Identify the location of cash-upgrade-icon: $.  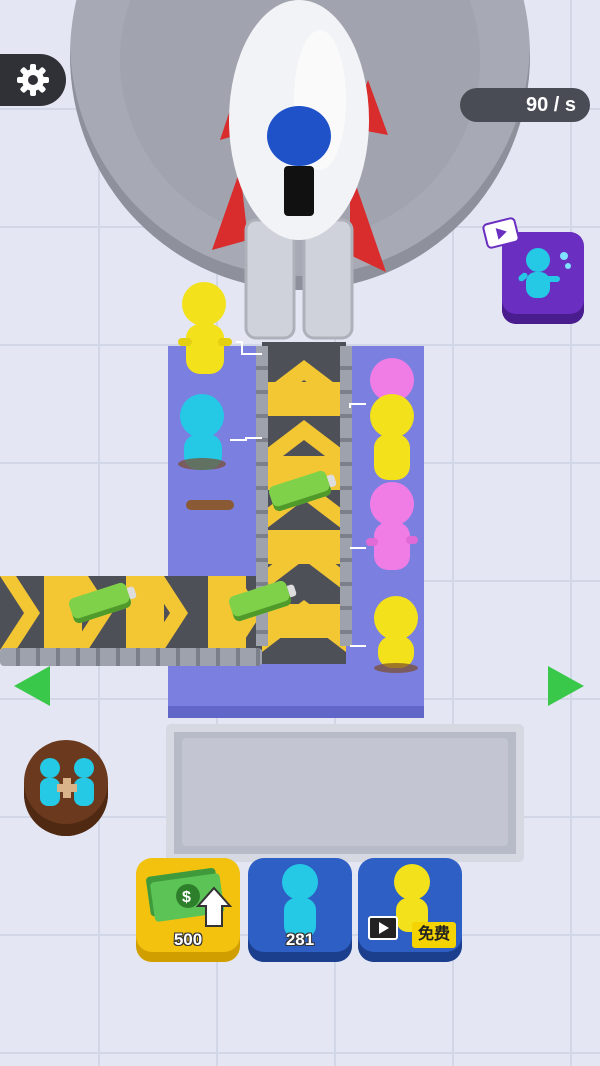
(189, 897).